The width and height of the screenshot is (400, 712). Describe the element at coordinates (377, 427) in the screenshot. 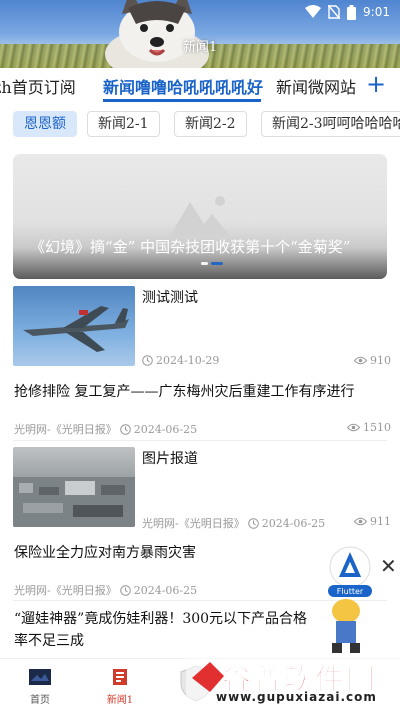

I see `article-views-text: 1510` at that location.